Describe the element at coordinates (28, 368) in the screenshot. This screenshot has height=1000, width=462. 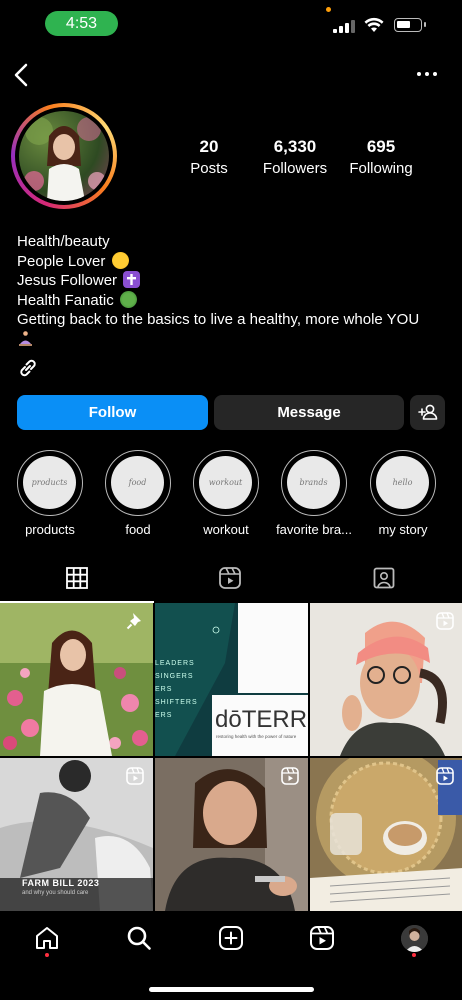
I see `link-icon` at that location.